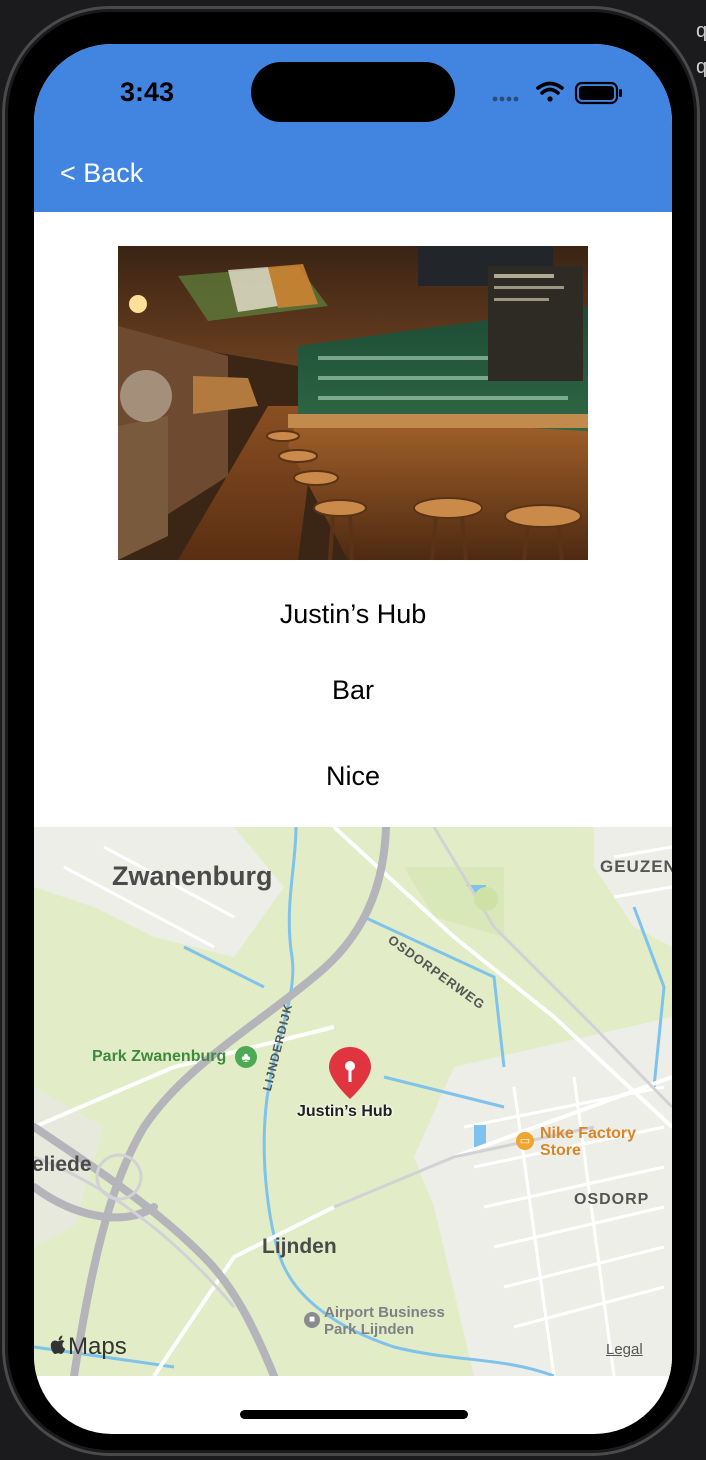 Image resolution: width=706 pixels, height=1460 pixels. What do you see at coordinates (147, 92) in the screenshot?
I see `status-time: 3:43` at bounding box center [147, 92].